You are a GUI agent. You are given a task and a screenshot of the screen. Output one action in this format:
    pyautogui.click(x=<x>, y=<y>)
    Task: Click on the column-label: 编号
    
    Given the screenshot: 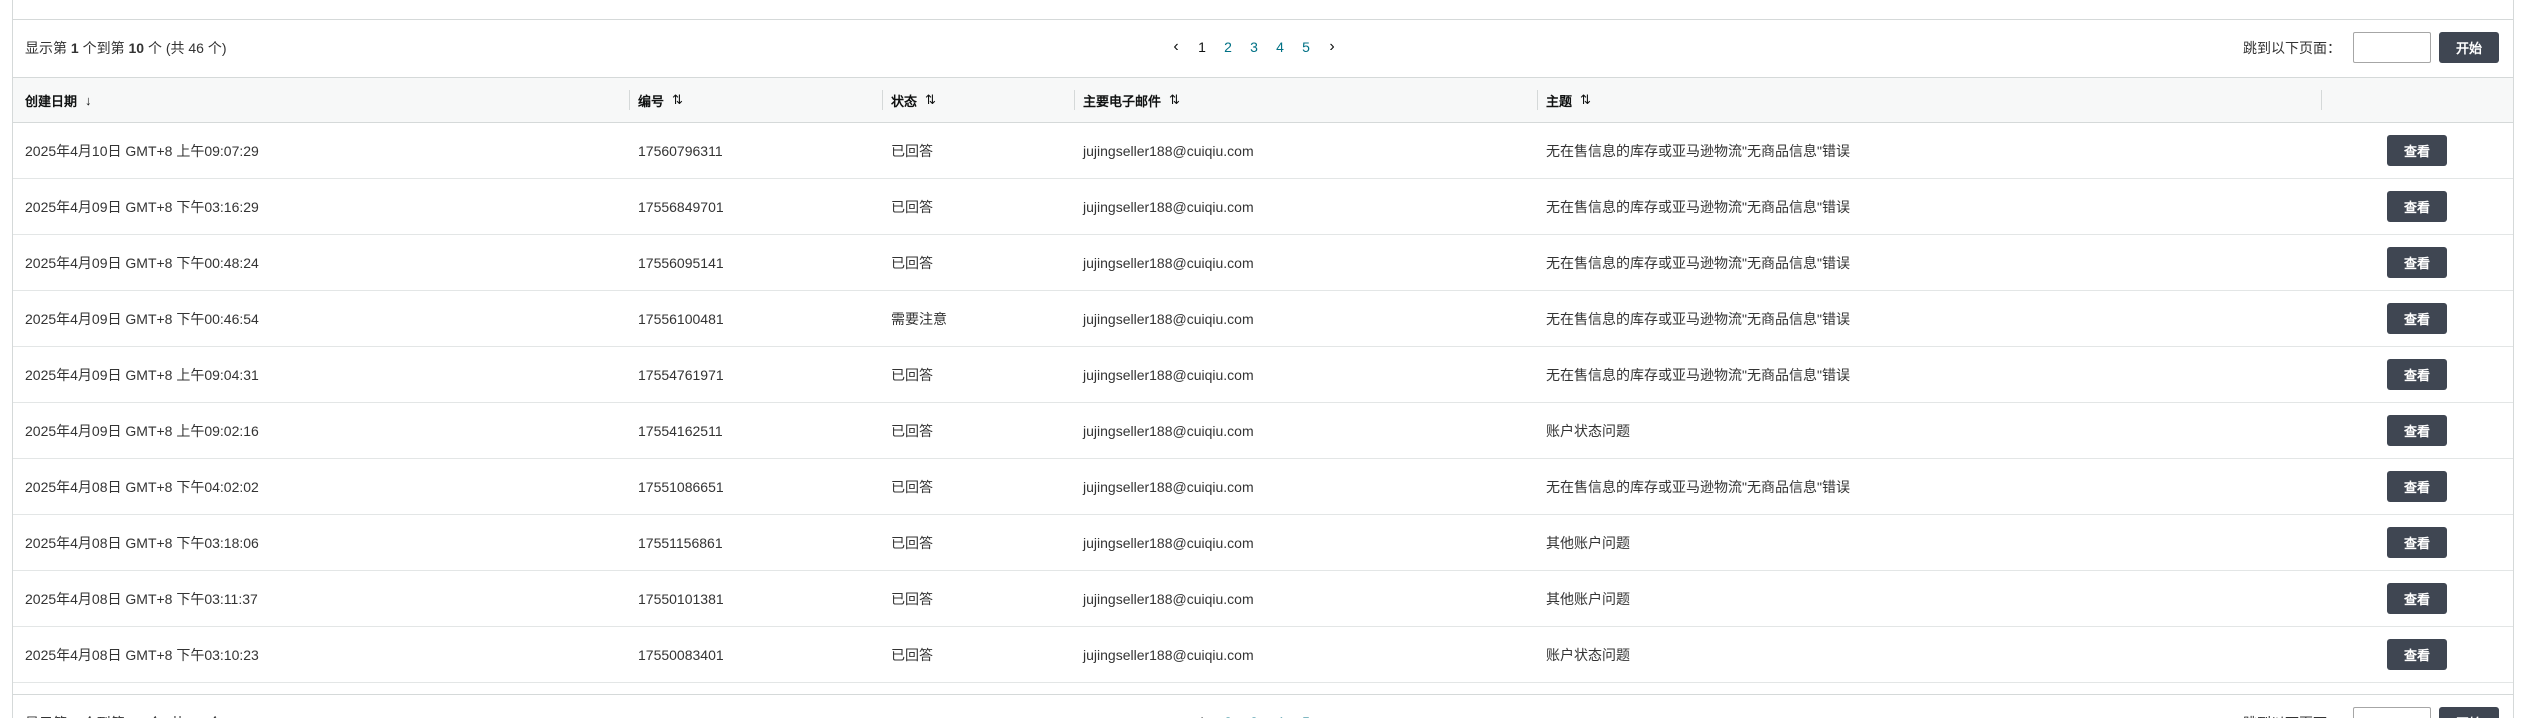 What is the action you would take?
    pyautogui.click(x=651, y=101)
    